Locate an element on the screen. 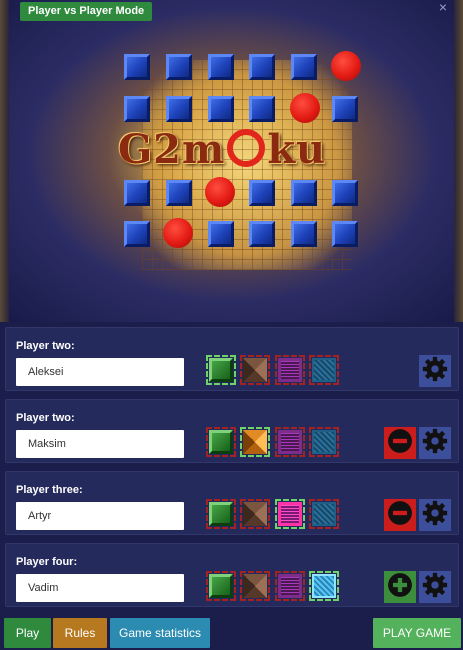 Image resolution: width=463 pixels, height=650 pixels. add-player-button is located at coordinates (400, 587).